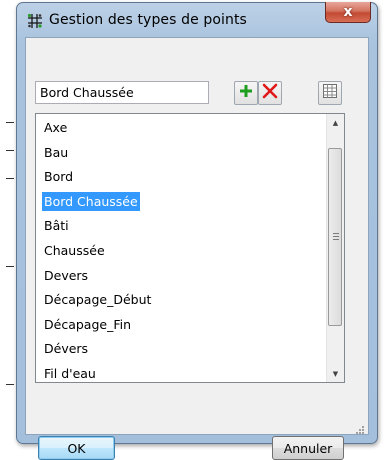  I want to click on list-item: Dévers, so click(66, 348).